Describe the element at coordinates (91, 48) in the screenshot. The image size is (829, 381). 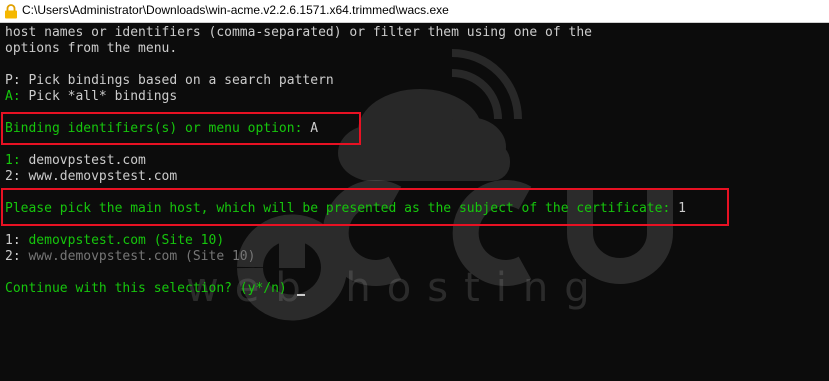
I see `intro-line-2: options from the menu.` at that location.